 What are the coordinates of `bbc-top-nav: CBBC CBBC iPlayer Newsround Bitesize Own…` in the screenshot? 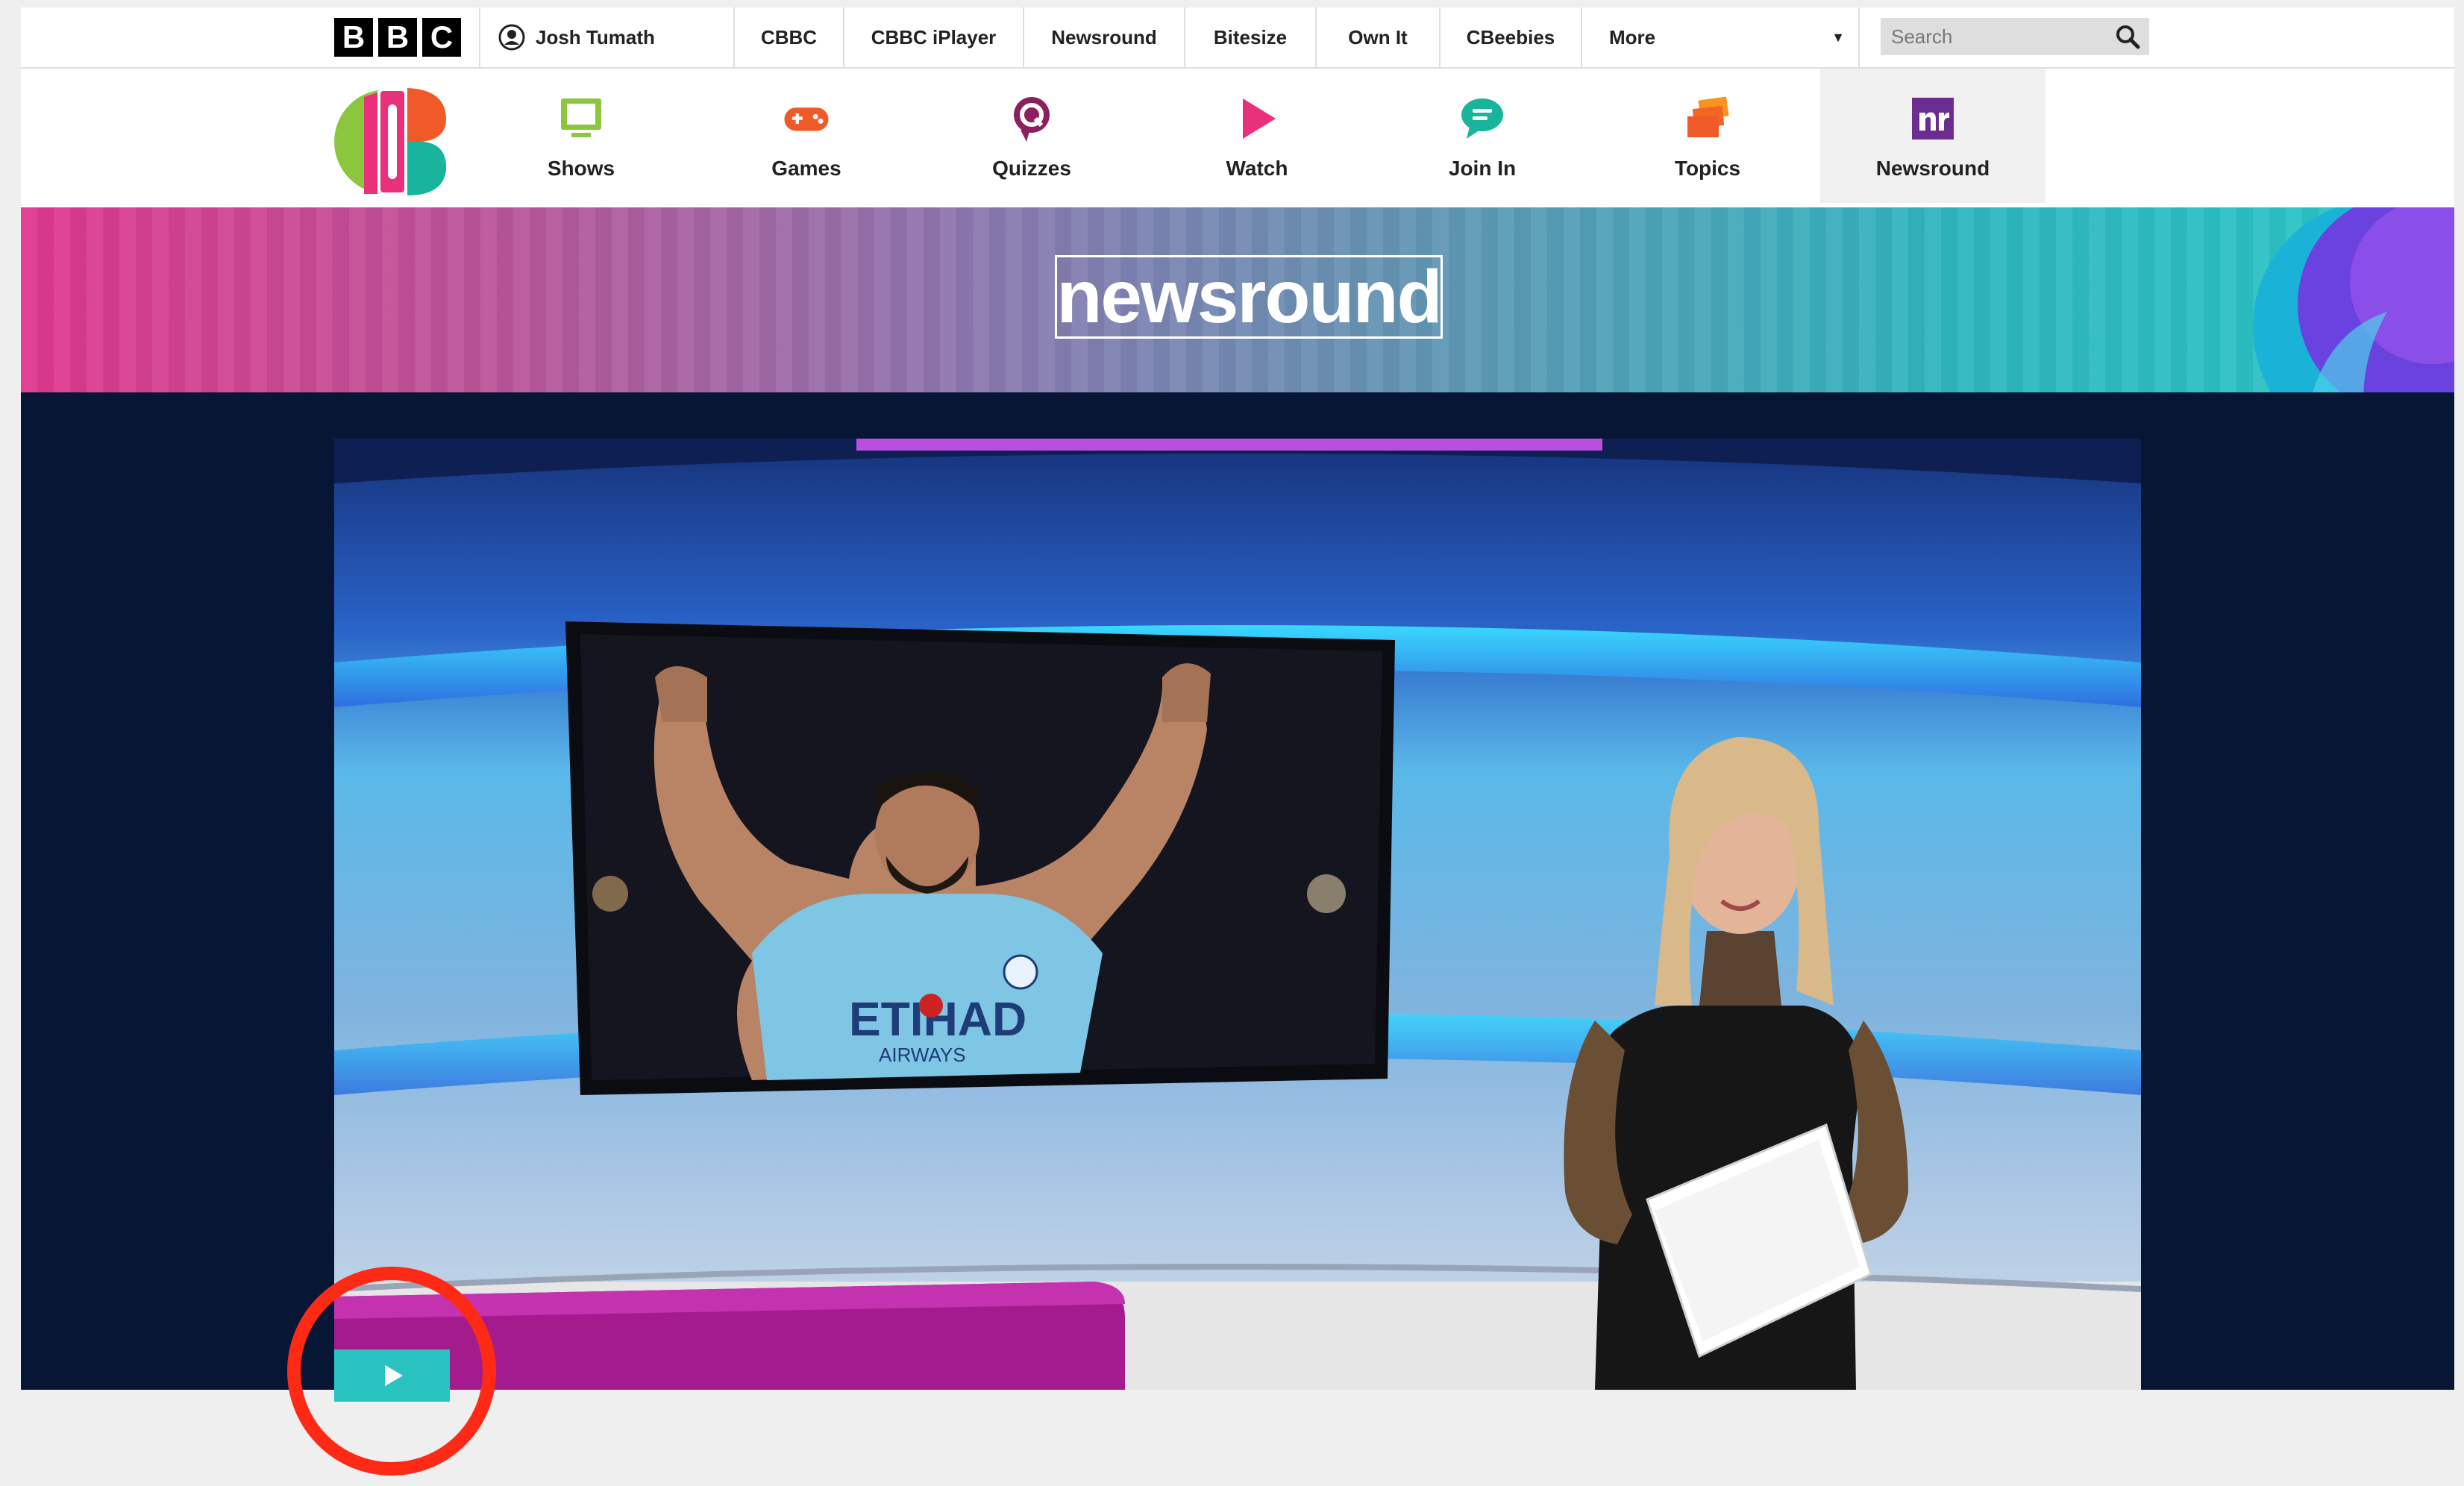 It's located at (1296, 37).